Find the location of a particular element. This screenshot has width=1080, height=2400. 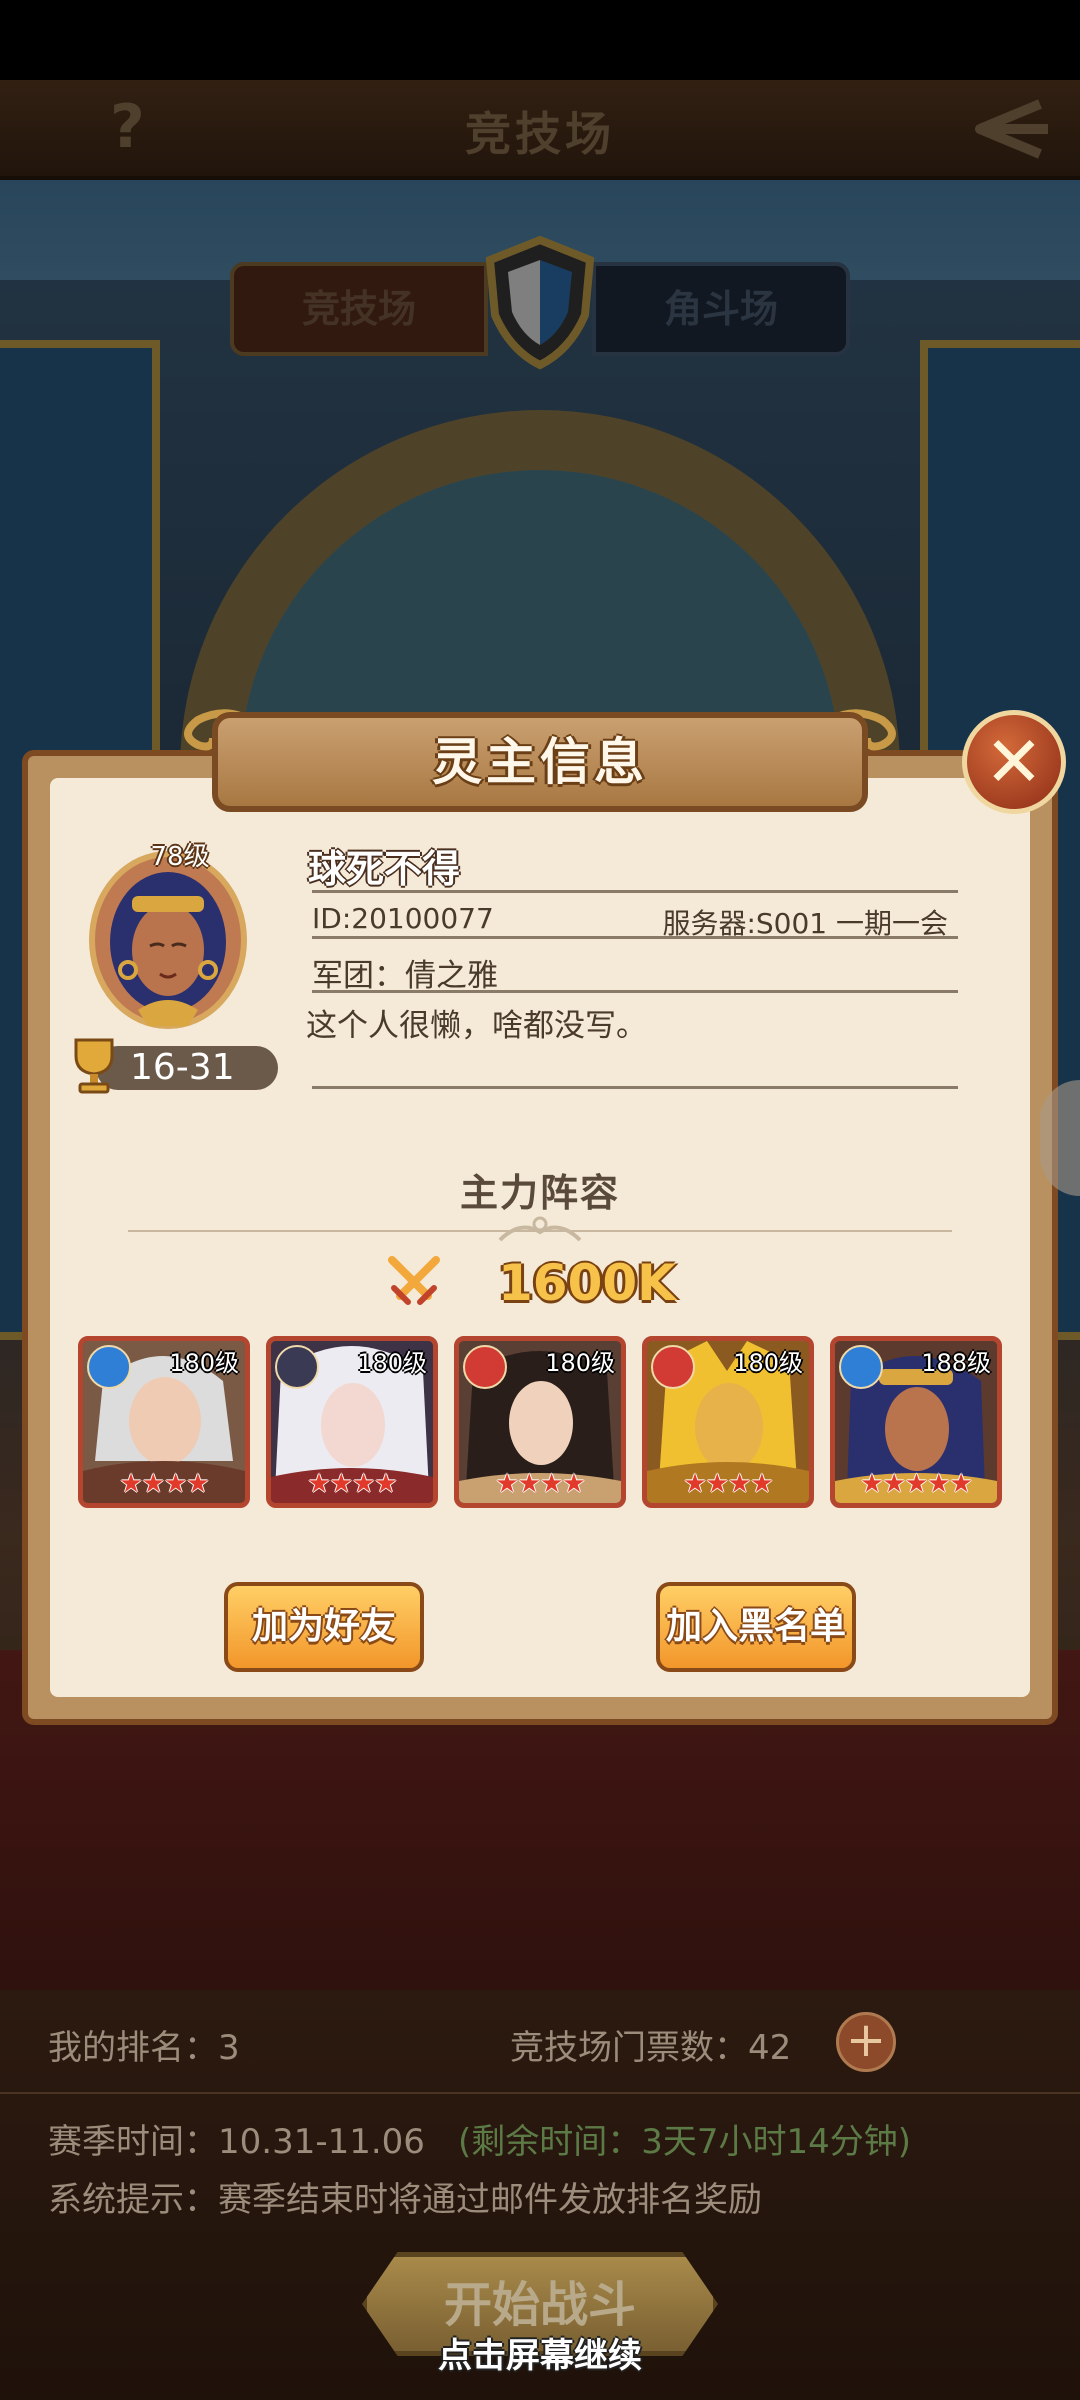

crossed-swords-icon is located at coordinates (414, 1280).